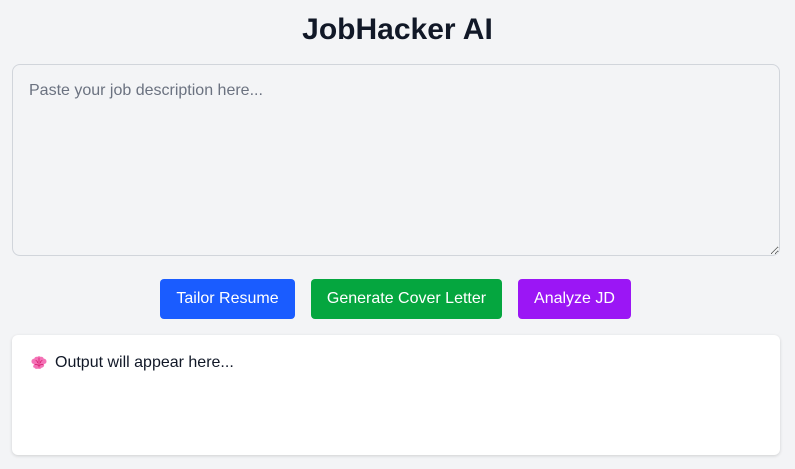 The image size is (795, 469). Describe the element at coordinates (406, 299) in the screenshot. I see `generate-cover-letter-button: Generate Cover Letter` at that location.